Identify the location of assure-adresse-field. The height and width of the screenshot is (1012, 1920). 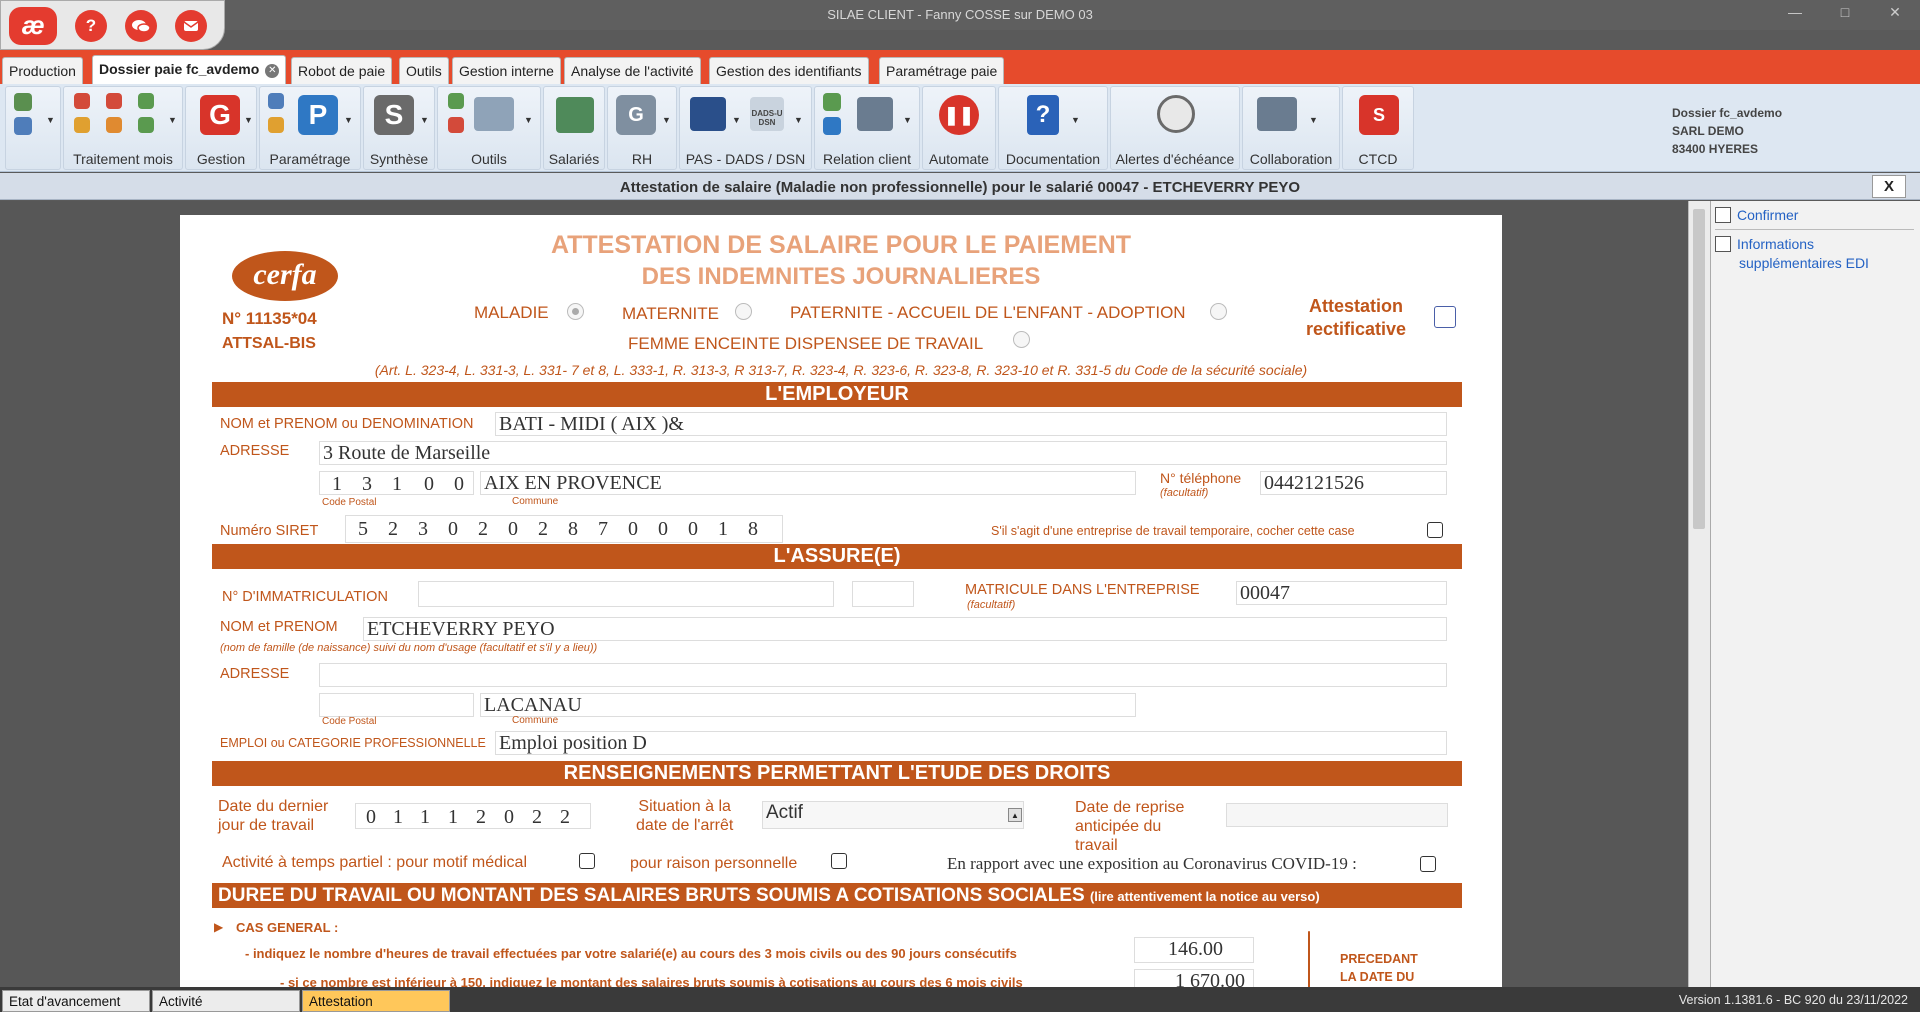
(883, 675).